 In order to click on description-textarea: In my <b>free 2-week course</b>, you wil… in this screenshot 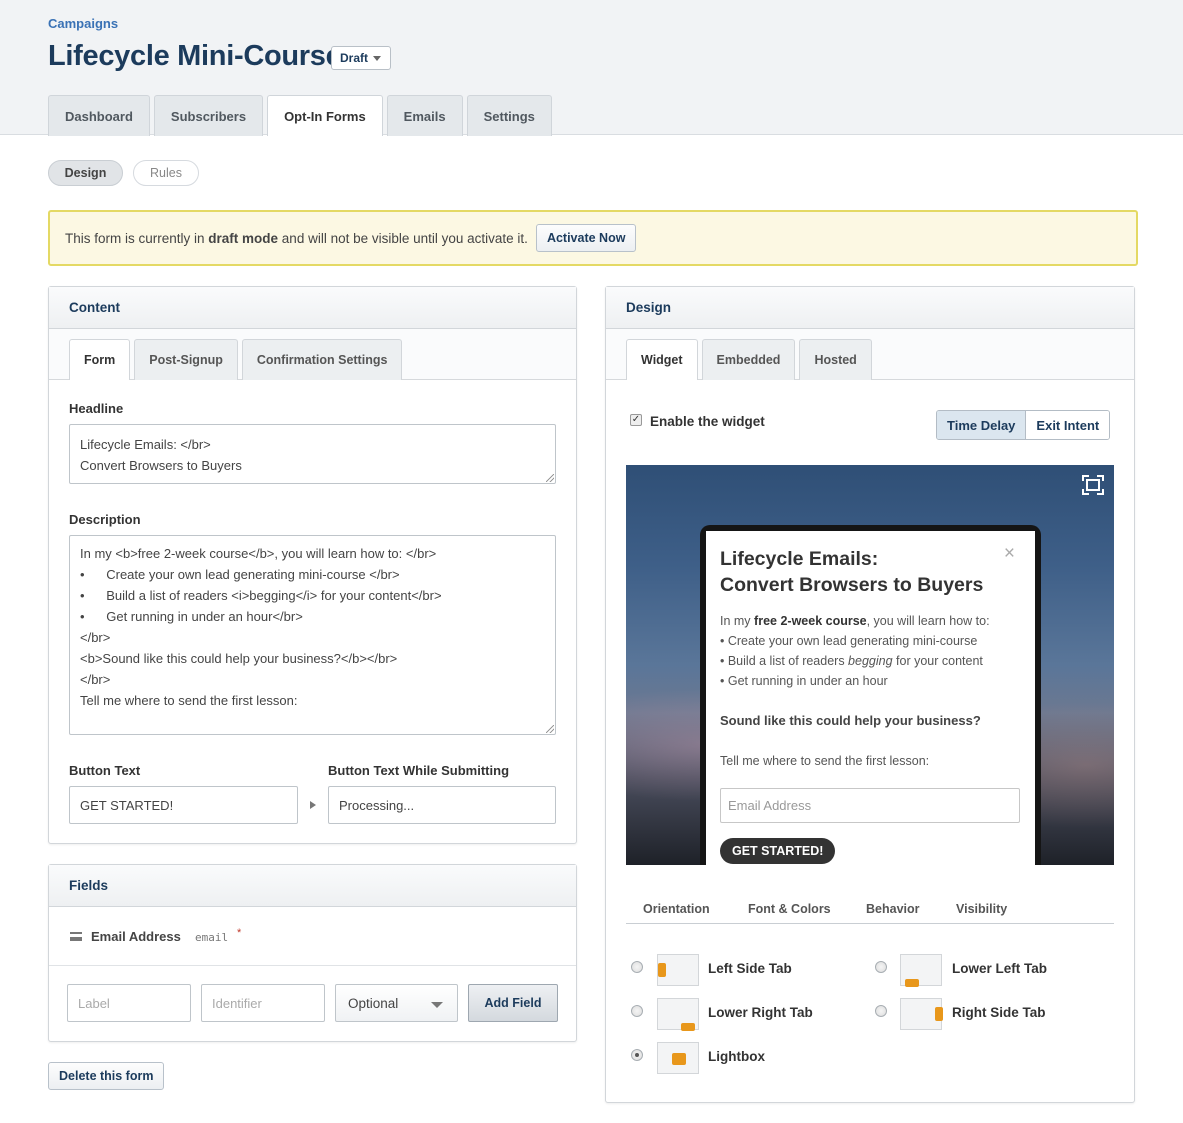, I will do `click(312, 635)`.